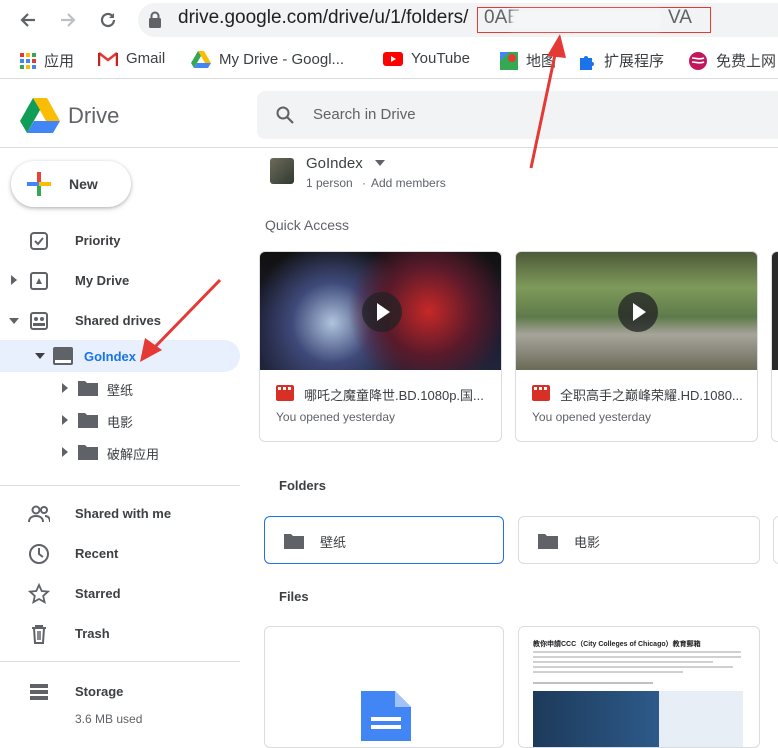 This screenshot has height=748, width=778. I want to click on folder-card-label: 壁纸, so click(333, 542).